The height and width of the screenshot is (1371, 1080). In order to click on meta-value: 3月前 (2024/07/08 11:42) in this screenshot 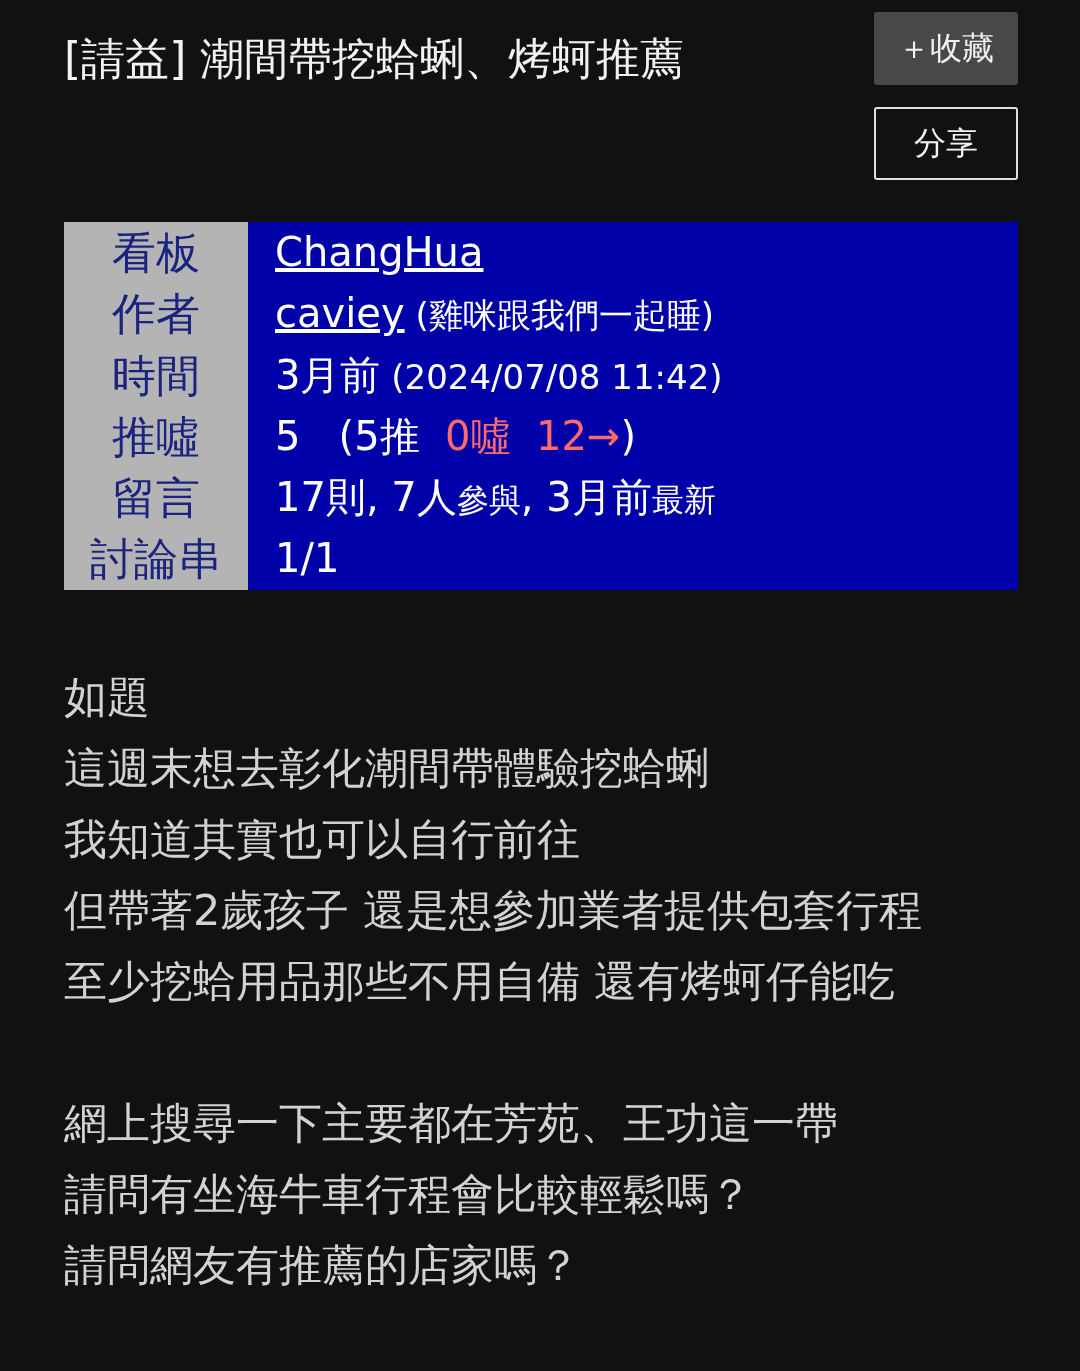, I will do `click(499, 375)`.